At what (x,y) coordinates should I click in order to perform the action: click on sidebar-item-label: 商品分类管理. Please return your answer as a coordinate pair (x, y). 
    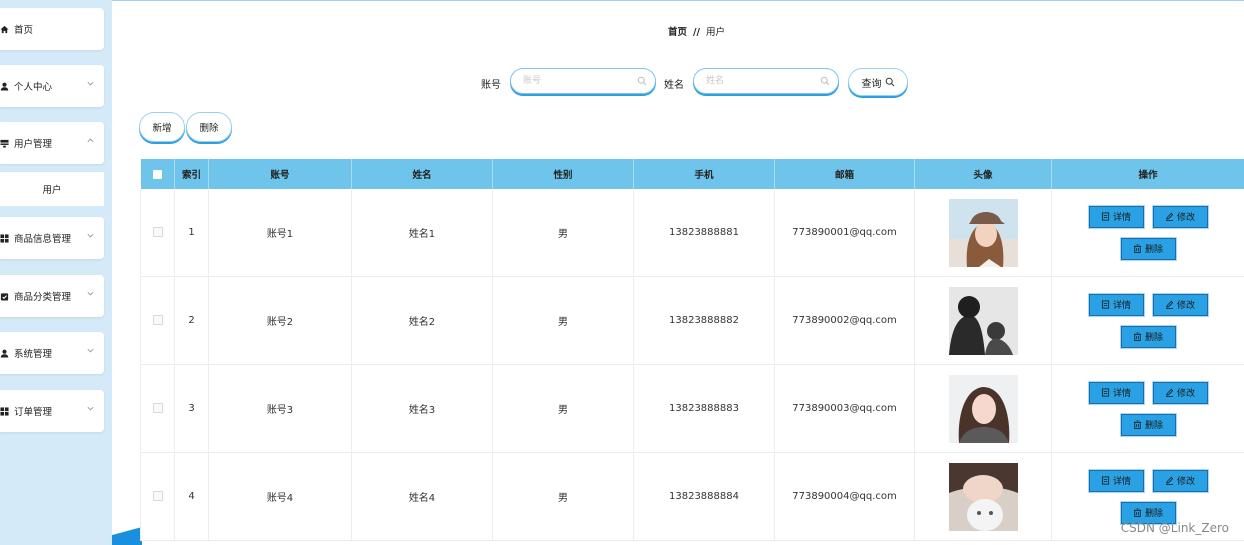
    Looking at the image, I should click on (43, 297).